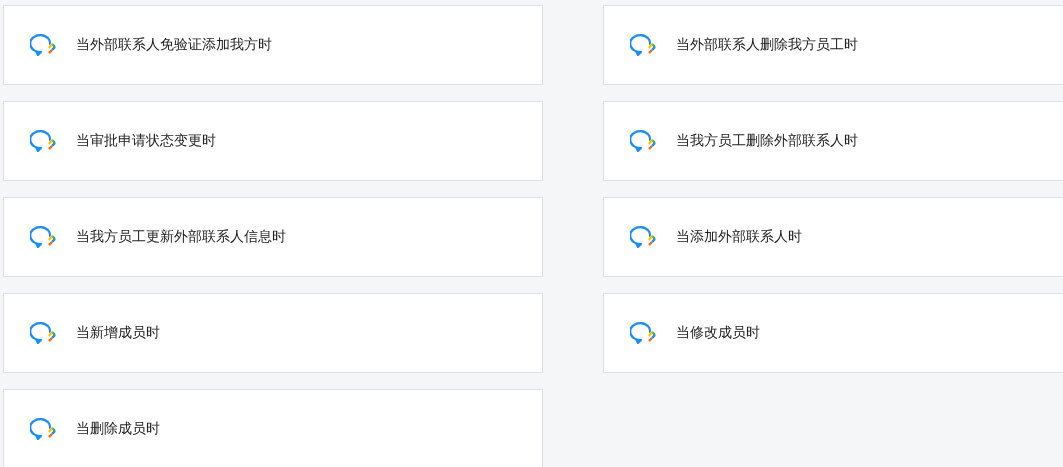 Image resolution: width=1063 pixels, height=467 pixels. I want to click on trigger-card: 当我方员工更新外部联系人信息时, so click(273, 237).